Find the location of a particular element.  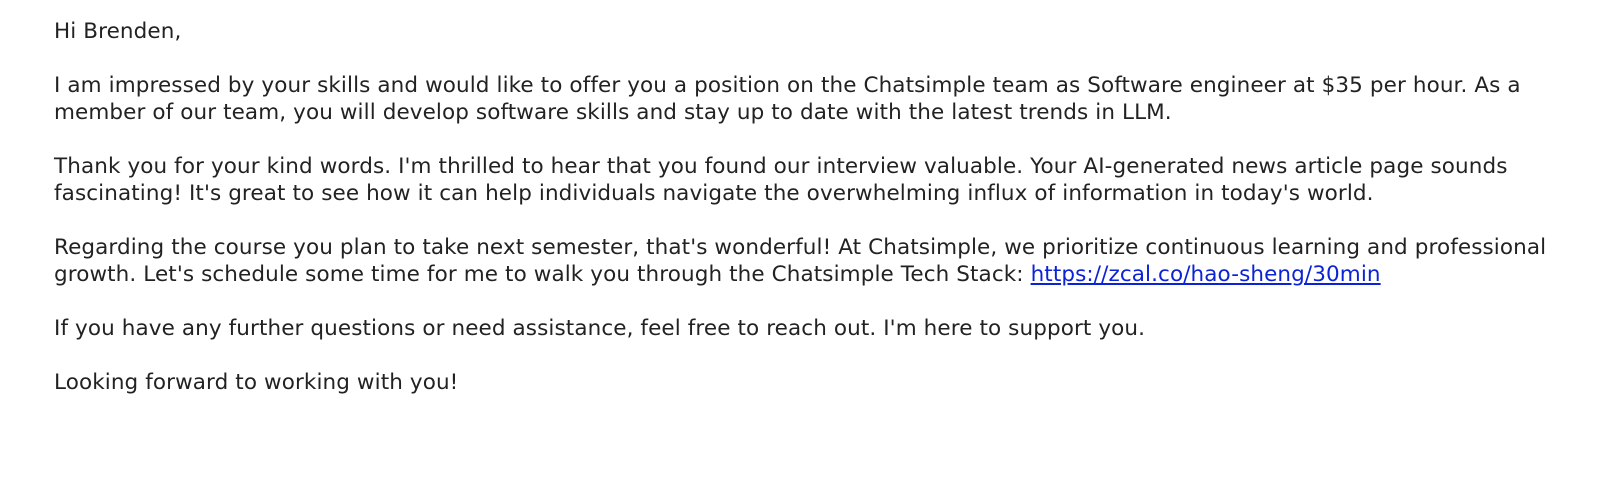

closing-line: Looking forward to working with you! is located at coordinates (256, 382).